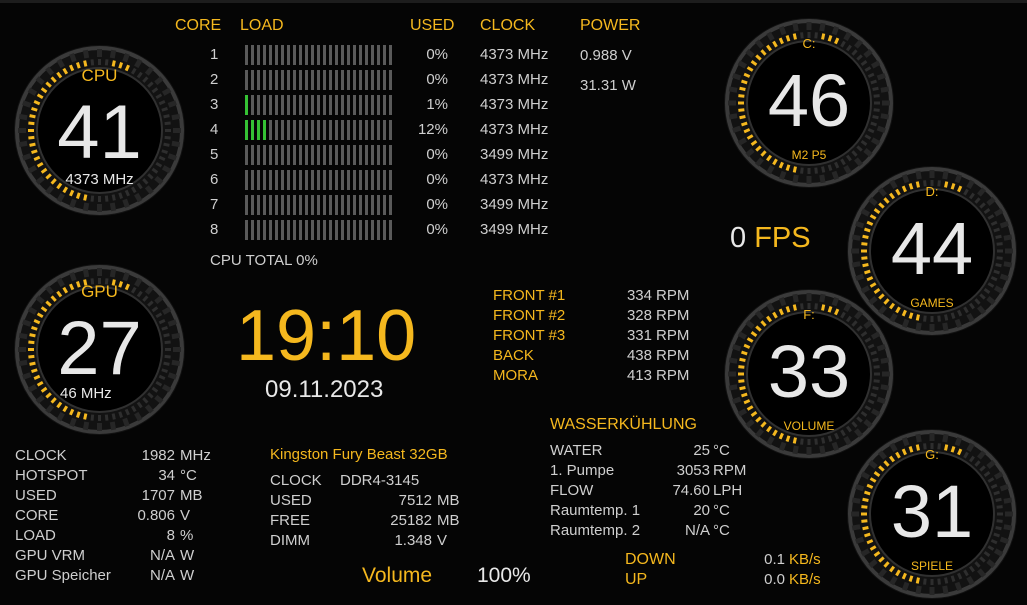  I want to click on fan-value: 413, so click(639, 375).